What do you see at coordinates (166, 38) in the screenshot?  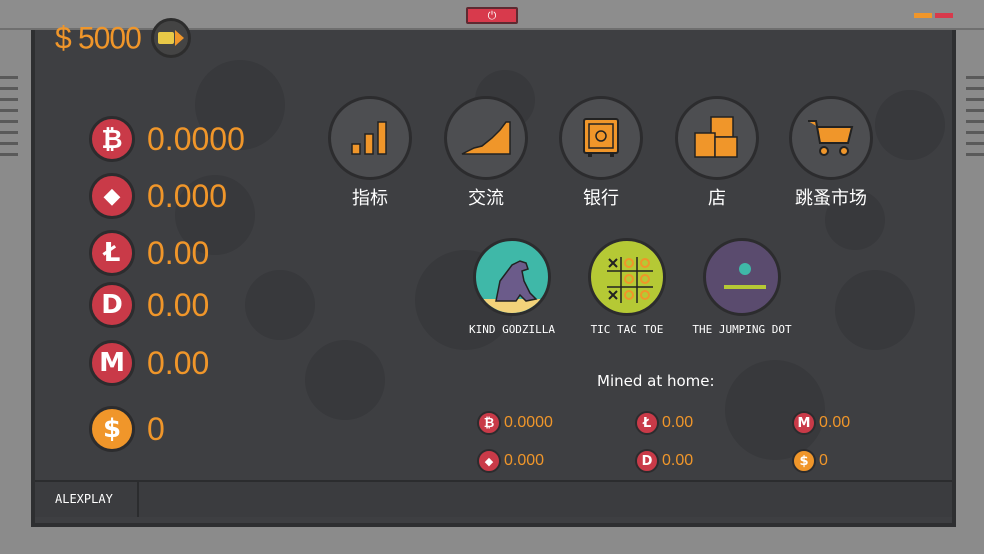 I see `cash-icon` at bounding box center [166, 38].